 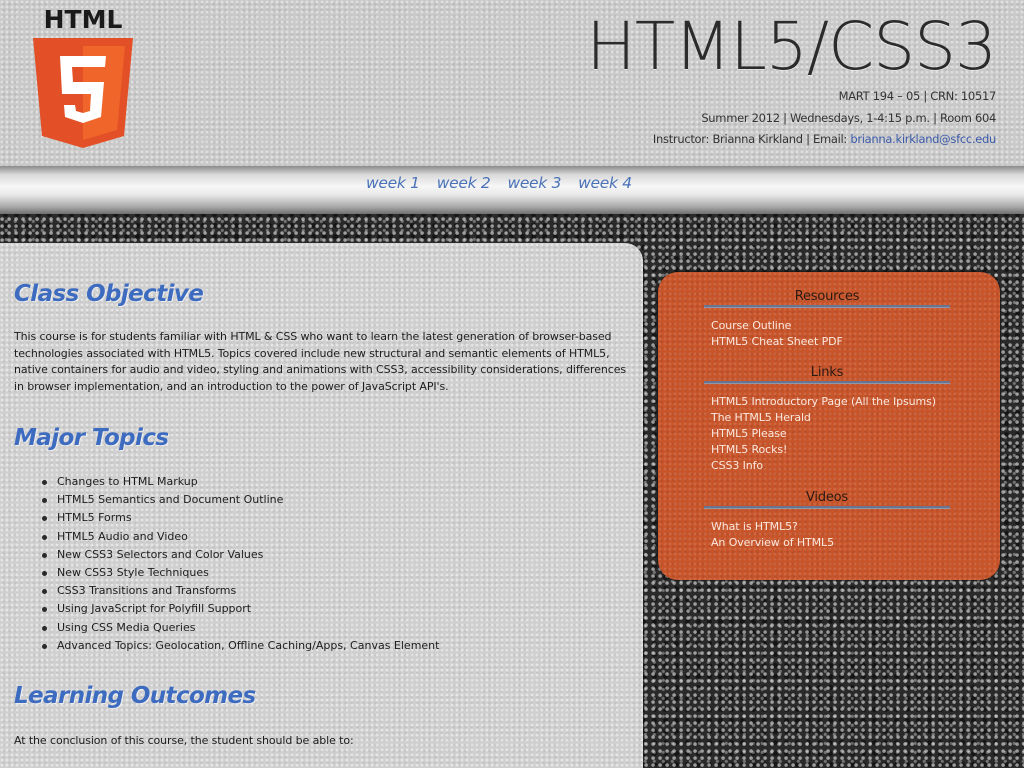 What do you see at coordinates (761, 417) in the screenshot?
I see `link-html5-herald: The HTML5 Herald` at bounding box center [761, 417].